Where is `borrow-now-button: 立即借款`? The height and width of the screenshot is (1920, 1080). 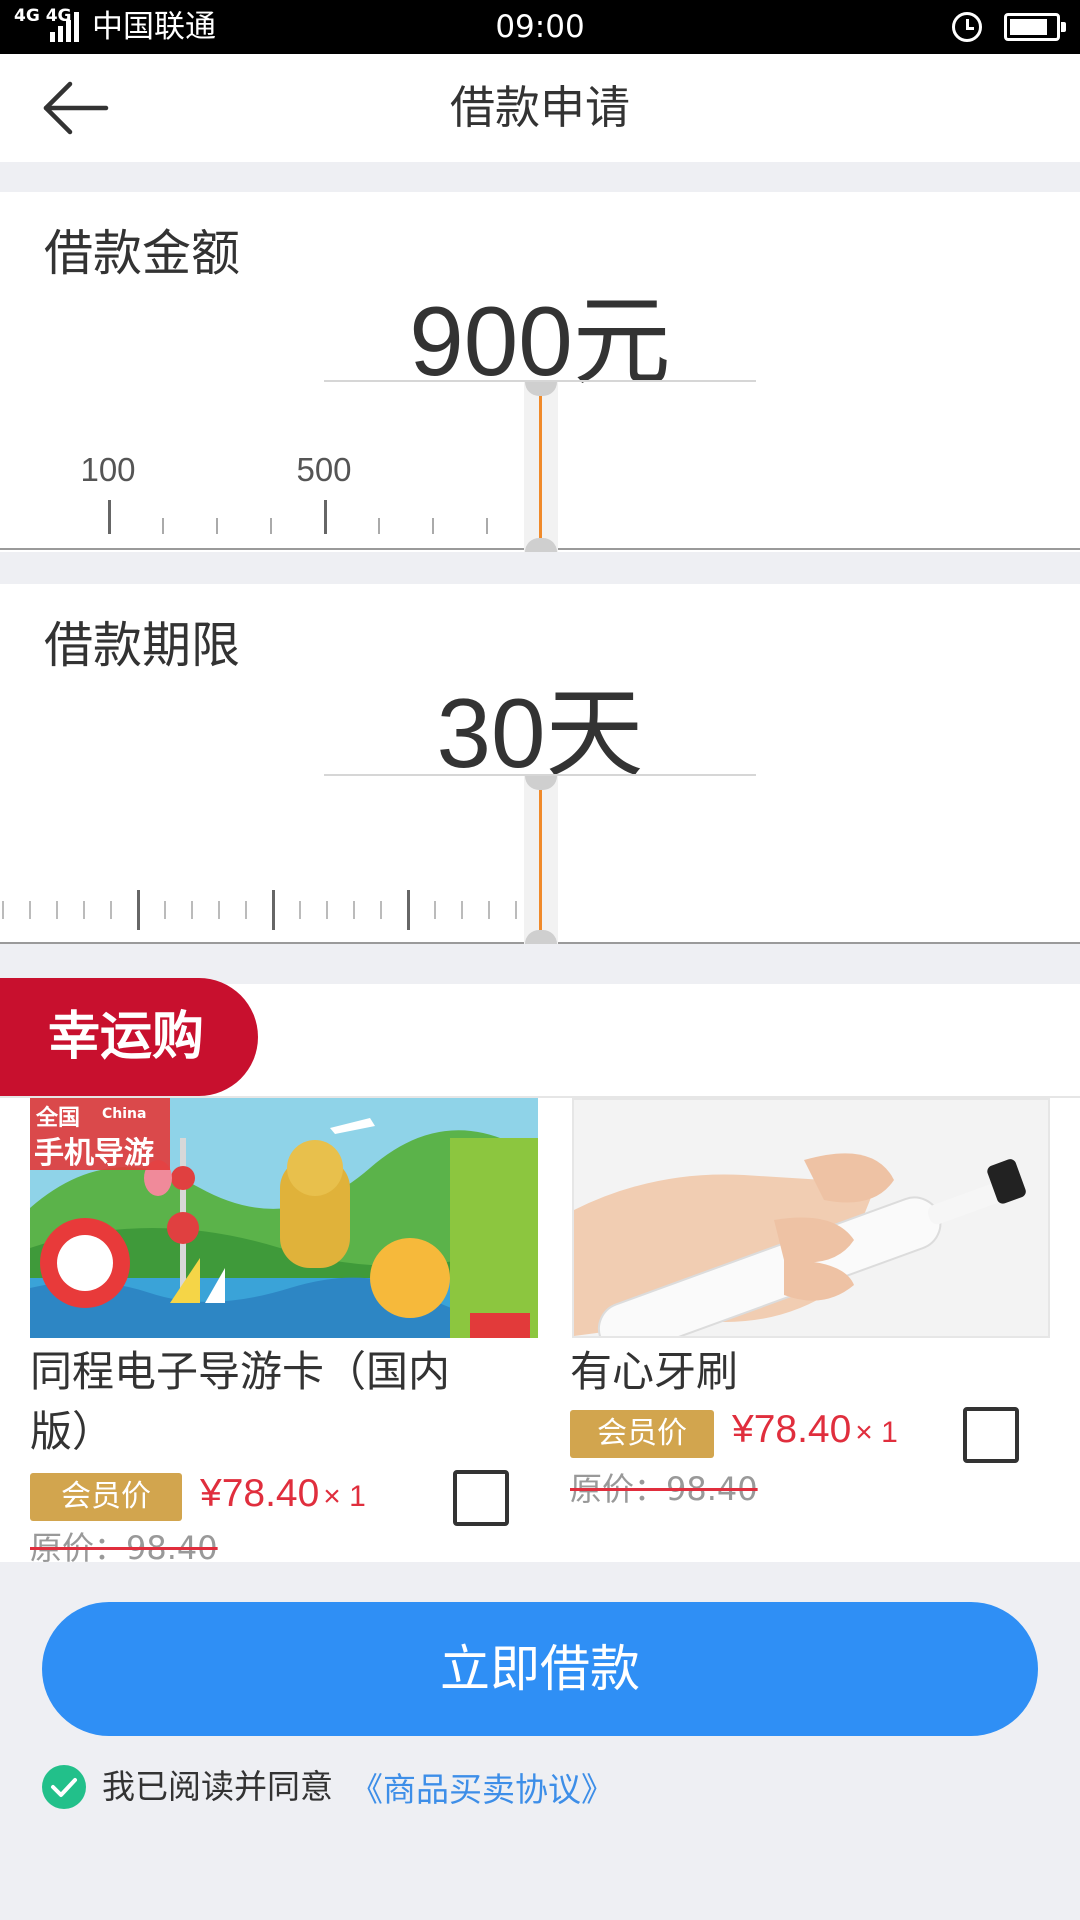
borrow-now-button: 立即借款 is located at coordinates (540, 1669).